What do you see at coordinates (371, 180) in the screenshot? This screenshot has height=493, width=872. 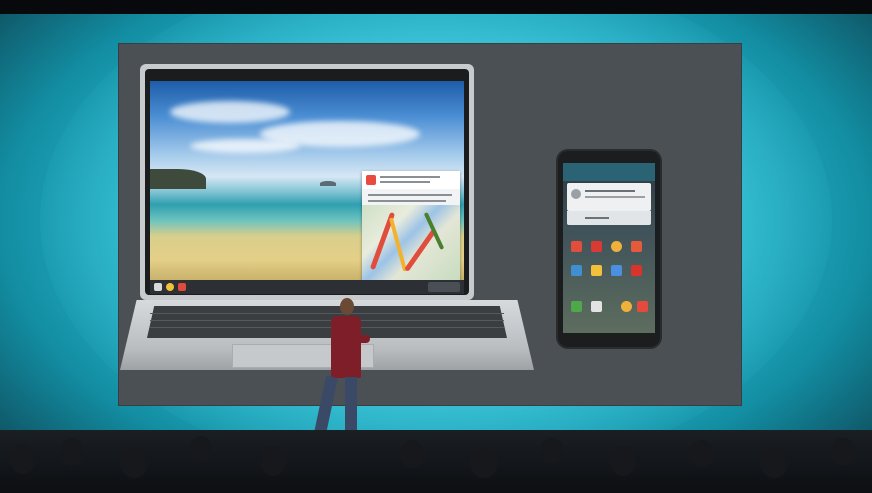 I see `notification-app-icon` at bounding box center [371, 180].